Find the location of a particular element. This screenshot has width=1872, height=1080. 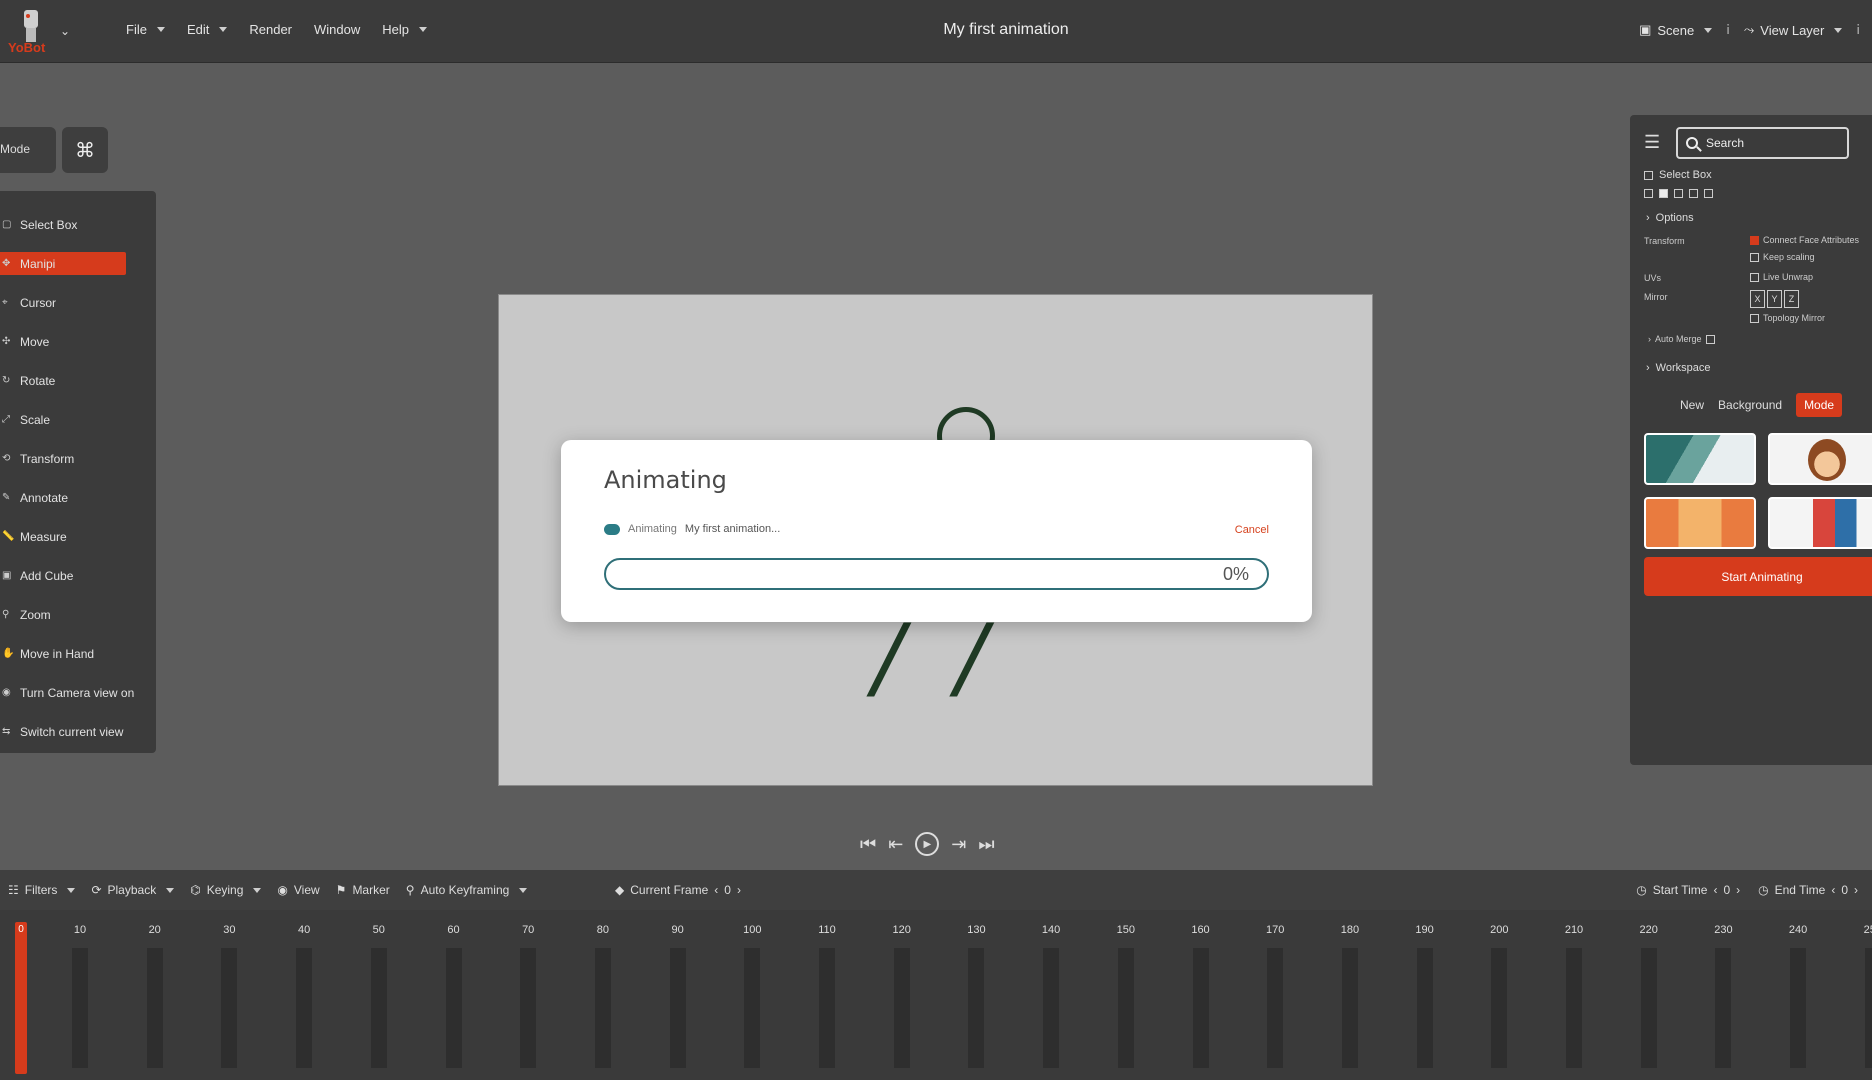

prev-keyframe-icon: ⇤ is located at coordinates (895, 844).